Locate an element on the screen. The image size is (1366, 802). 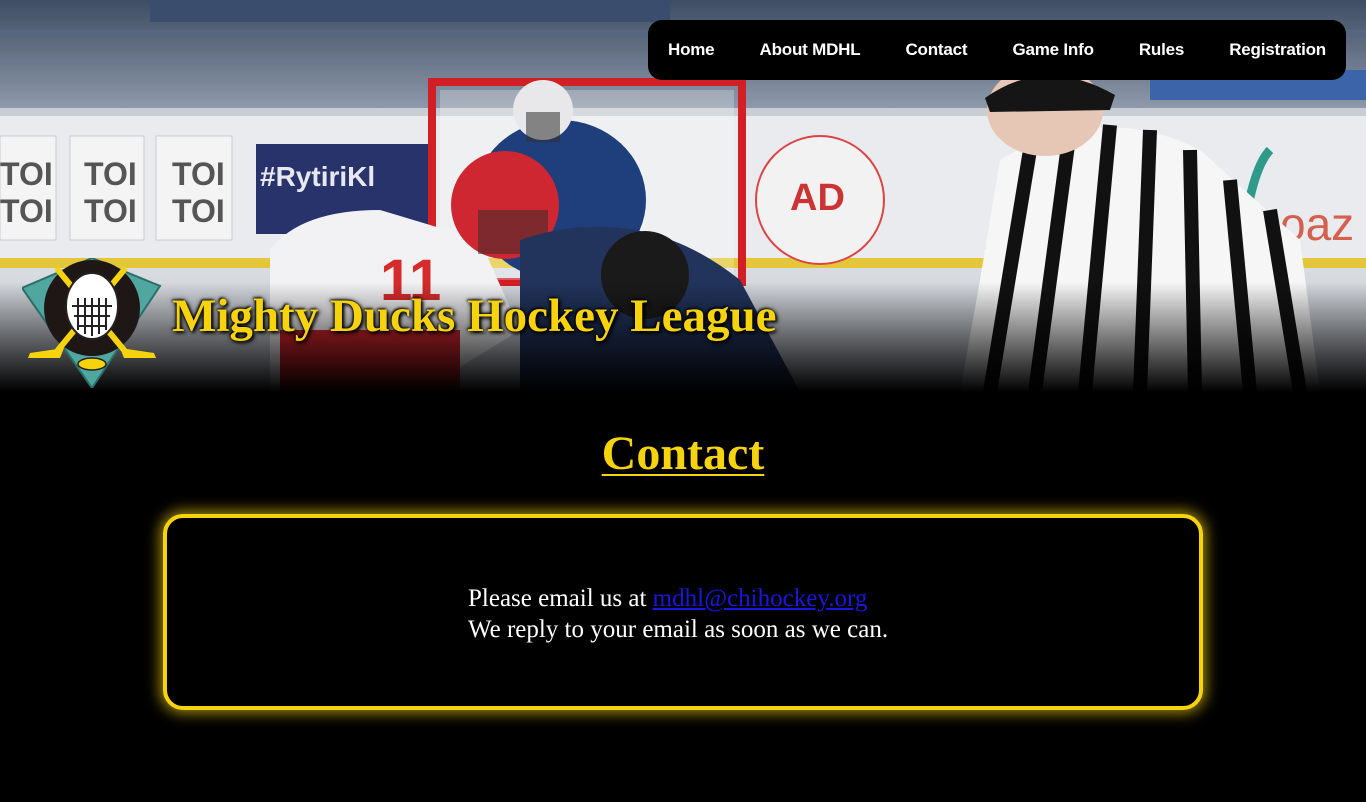
site-title: Mighty Ducks Hockey League is located at coordinates (474, 316).